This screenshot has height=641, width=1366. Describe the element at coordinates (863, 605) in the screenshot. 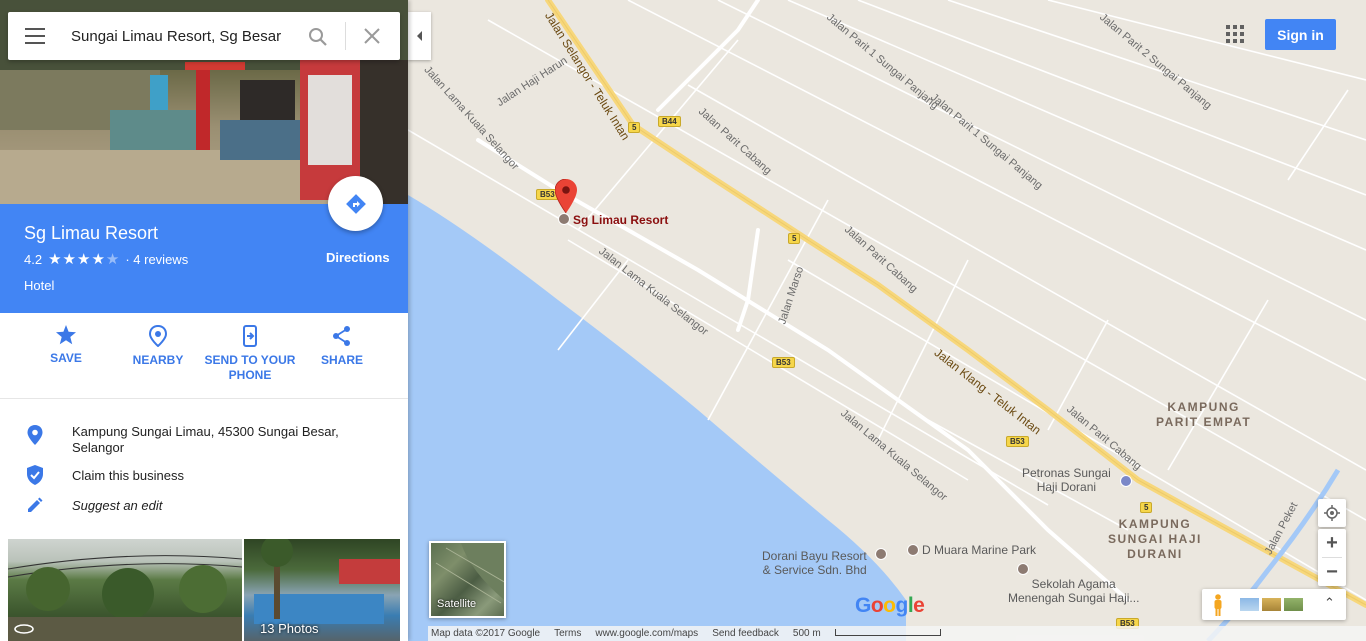

I see `logo-letter: G` at that location.